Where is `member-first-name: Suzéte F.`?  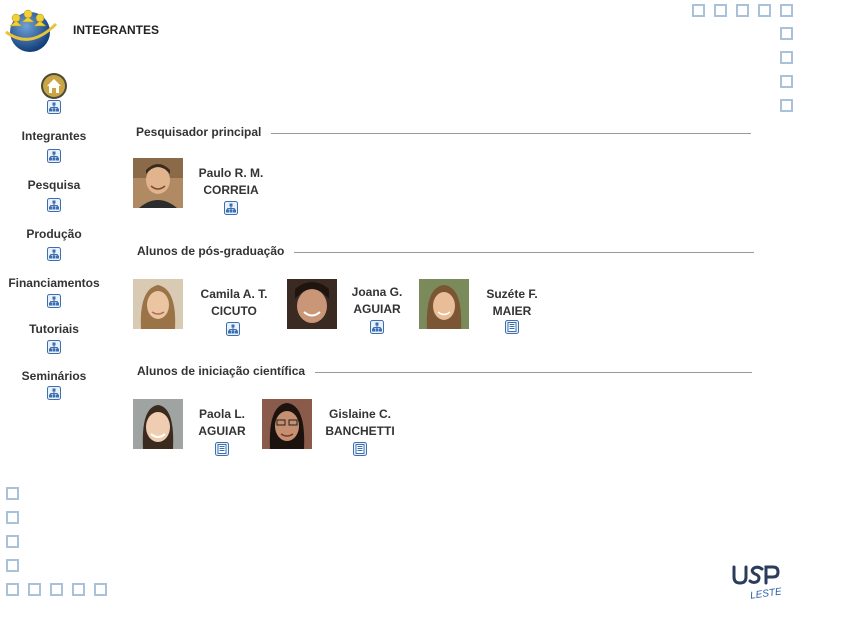
member-first-name: Suzéte F. is located at coordinates (512, 294).